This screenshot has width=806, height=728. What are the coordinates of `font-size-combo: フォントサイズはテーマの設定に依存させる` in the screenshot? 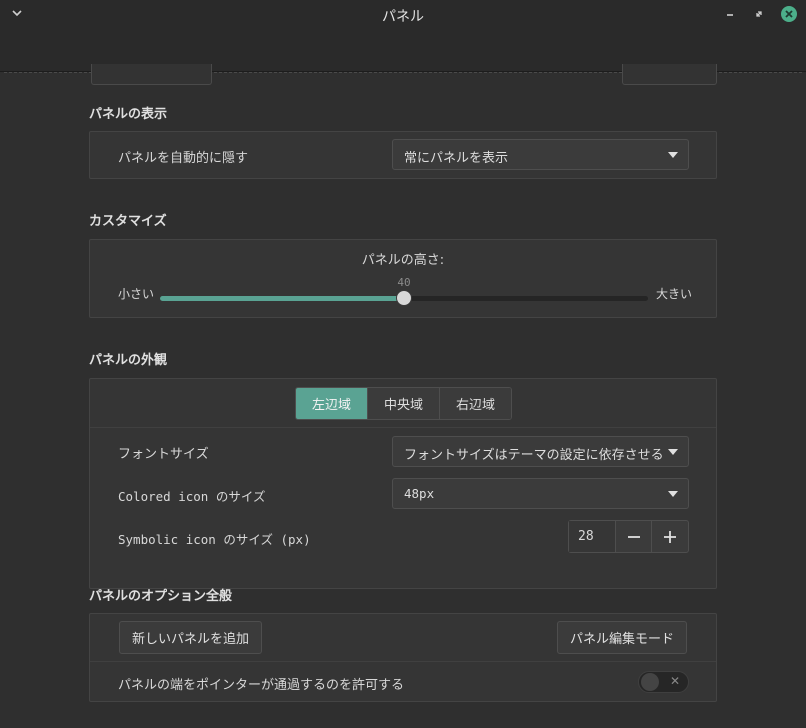 It's located at (540, 451).